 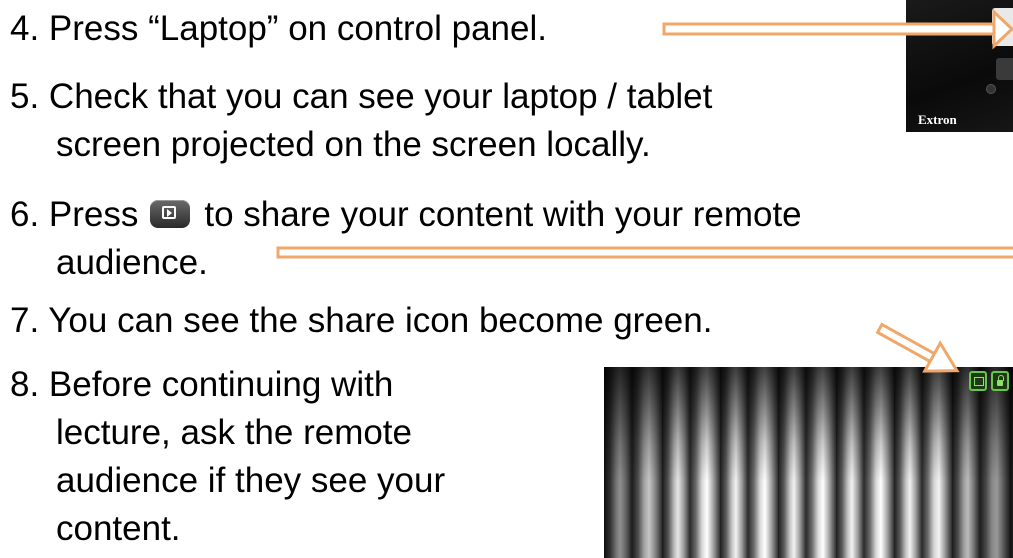 I want to click on arrow-to-panel-icon, so click(x=837, y=29).